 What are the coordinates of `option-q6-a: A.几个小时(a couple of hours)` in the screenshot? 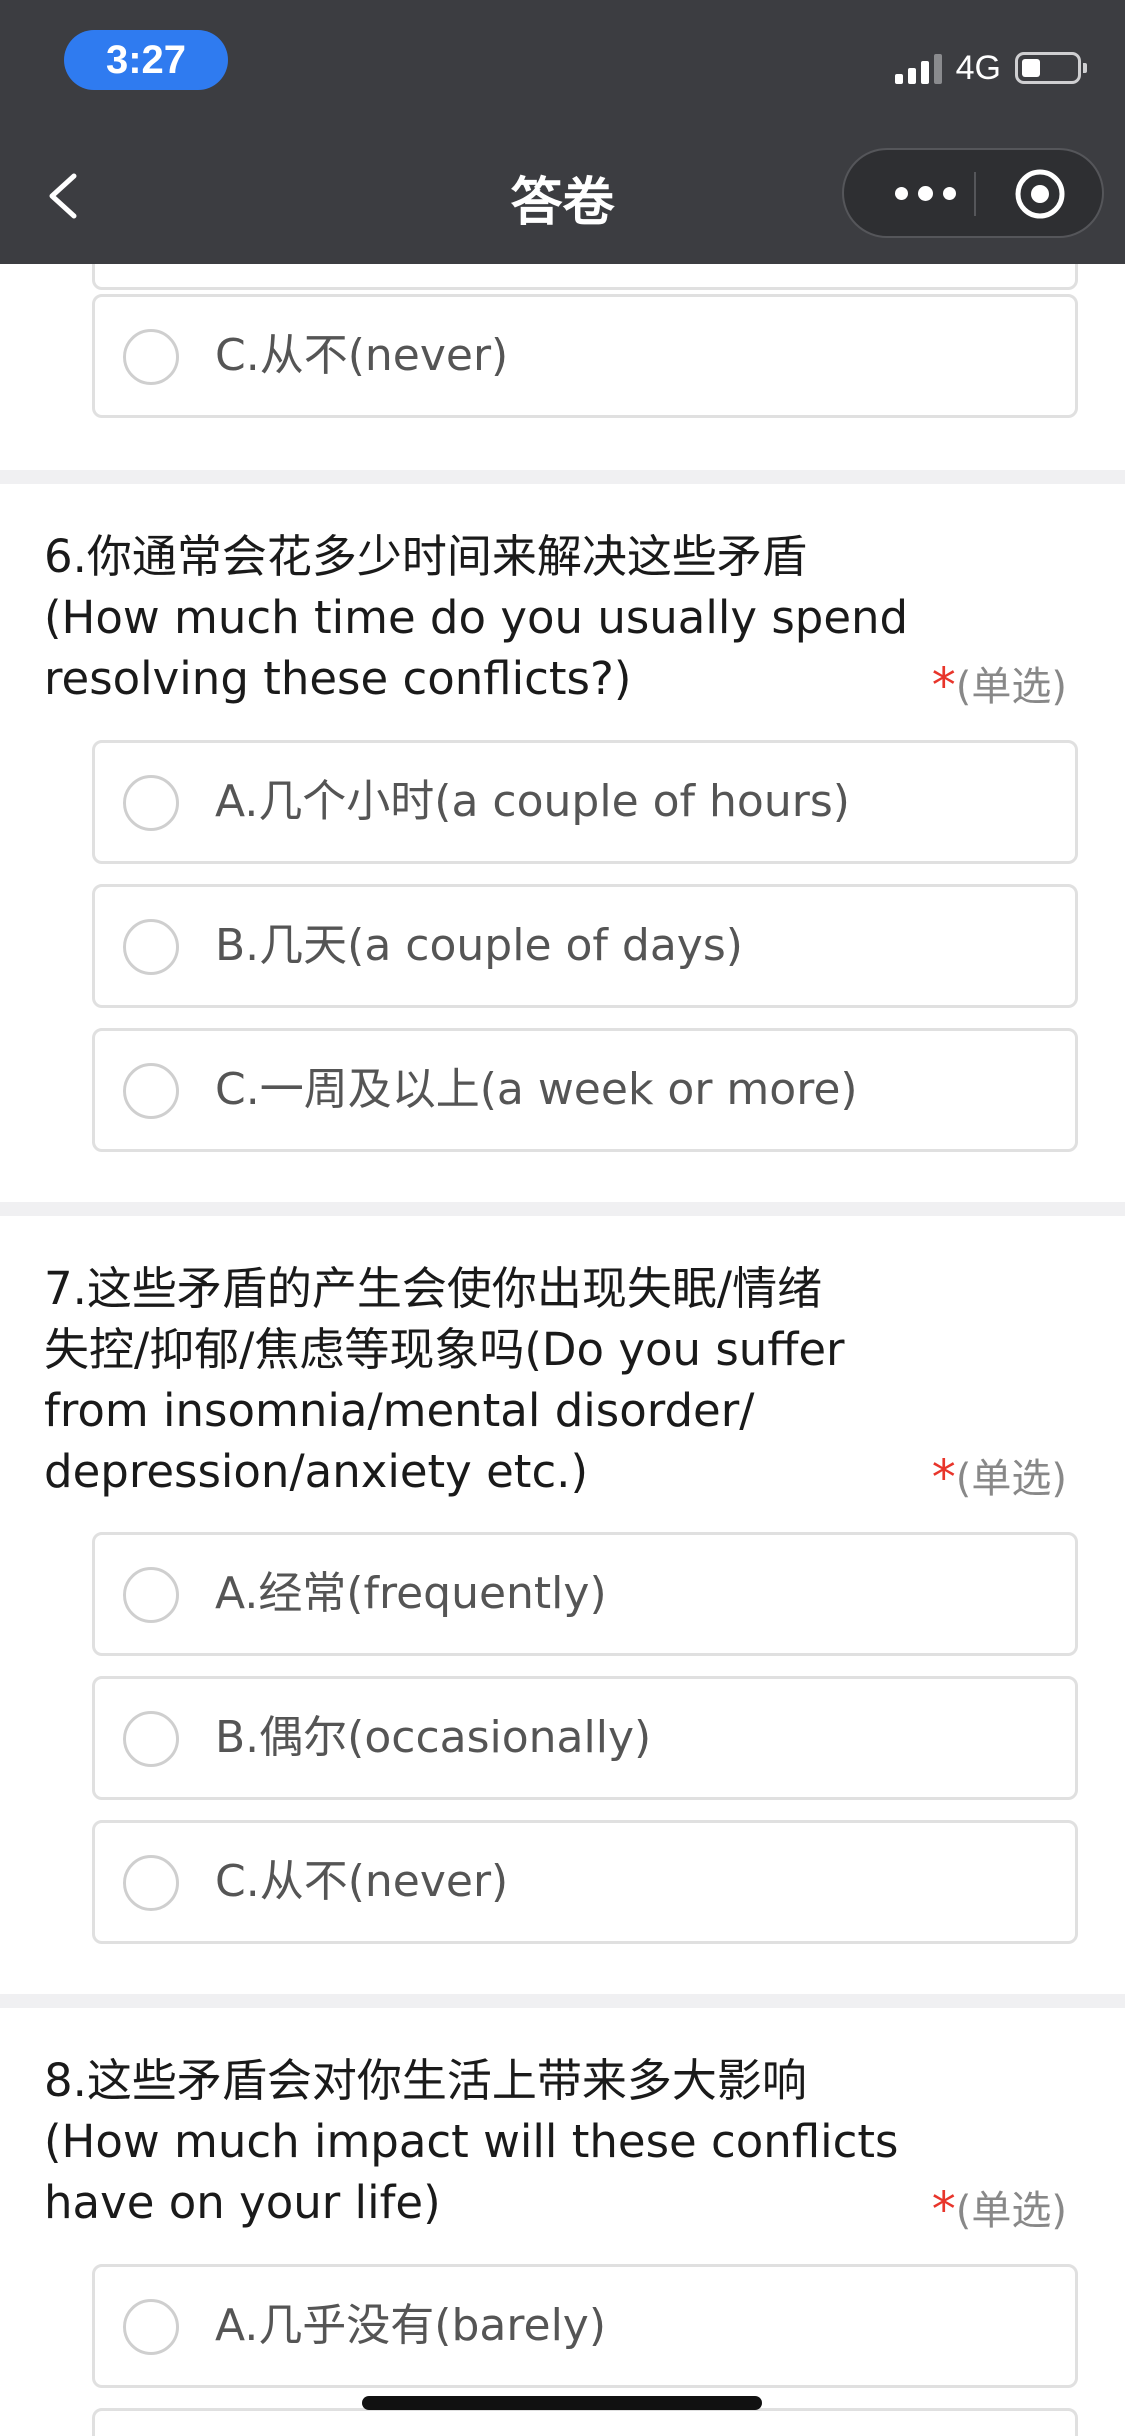 It's located at (585, 802).